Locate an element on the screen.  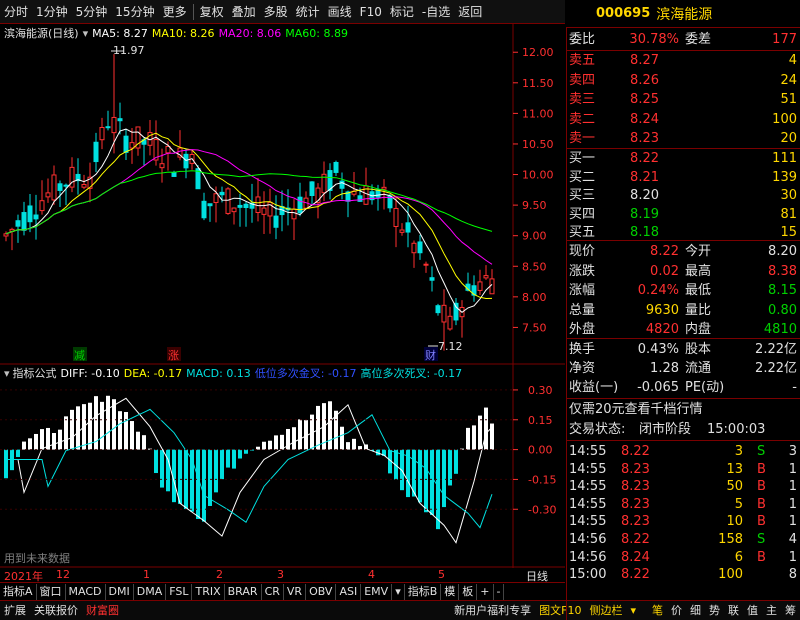
tab-template: 模 is located at coordinates (450, 591).